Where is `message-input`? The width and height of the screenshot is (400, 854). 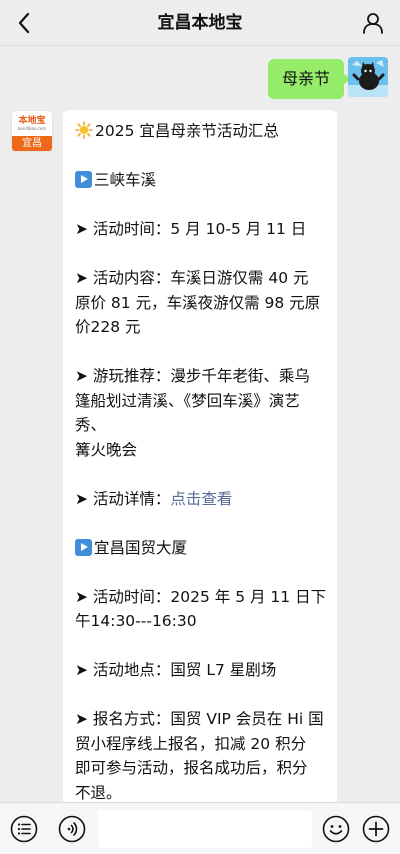 message-input is located at coordinates (205, 829).